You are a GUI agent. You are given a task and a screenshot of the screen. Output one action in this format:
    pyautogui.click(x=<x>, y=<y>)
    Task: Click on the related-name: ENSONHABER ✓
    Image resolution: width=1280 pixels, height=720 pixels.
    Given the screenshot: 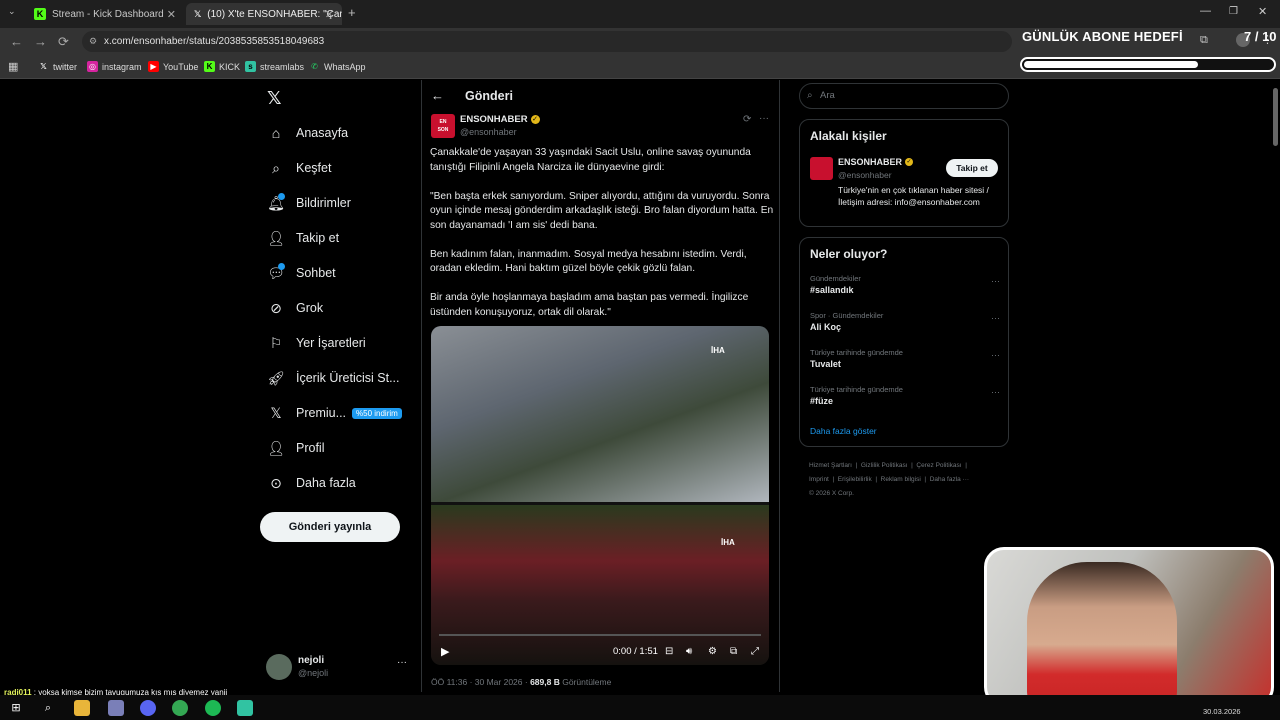 What is the action you would take?
    pyautogui.click(x=876, y=162)
    